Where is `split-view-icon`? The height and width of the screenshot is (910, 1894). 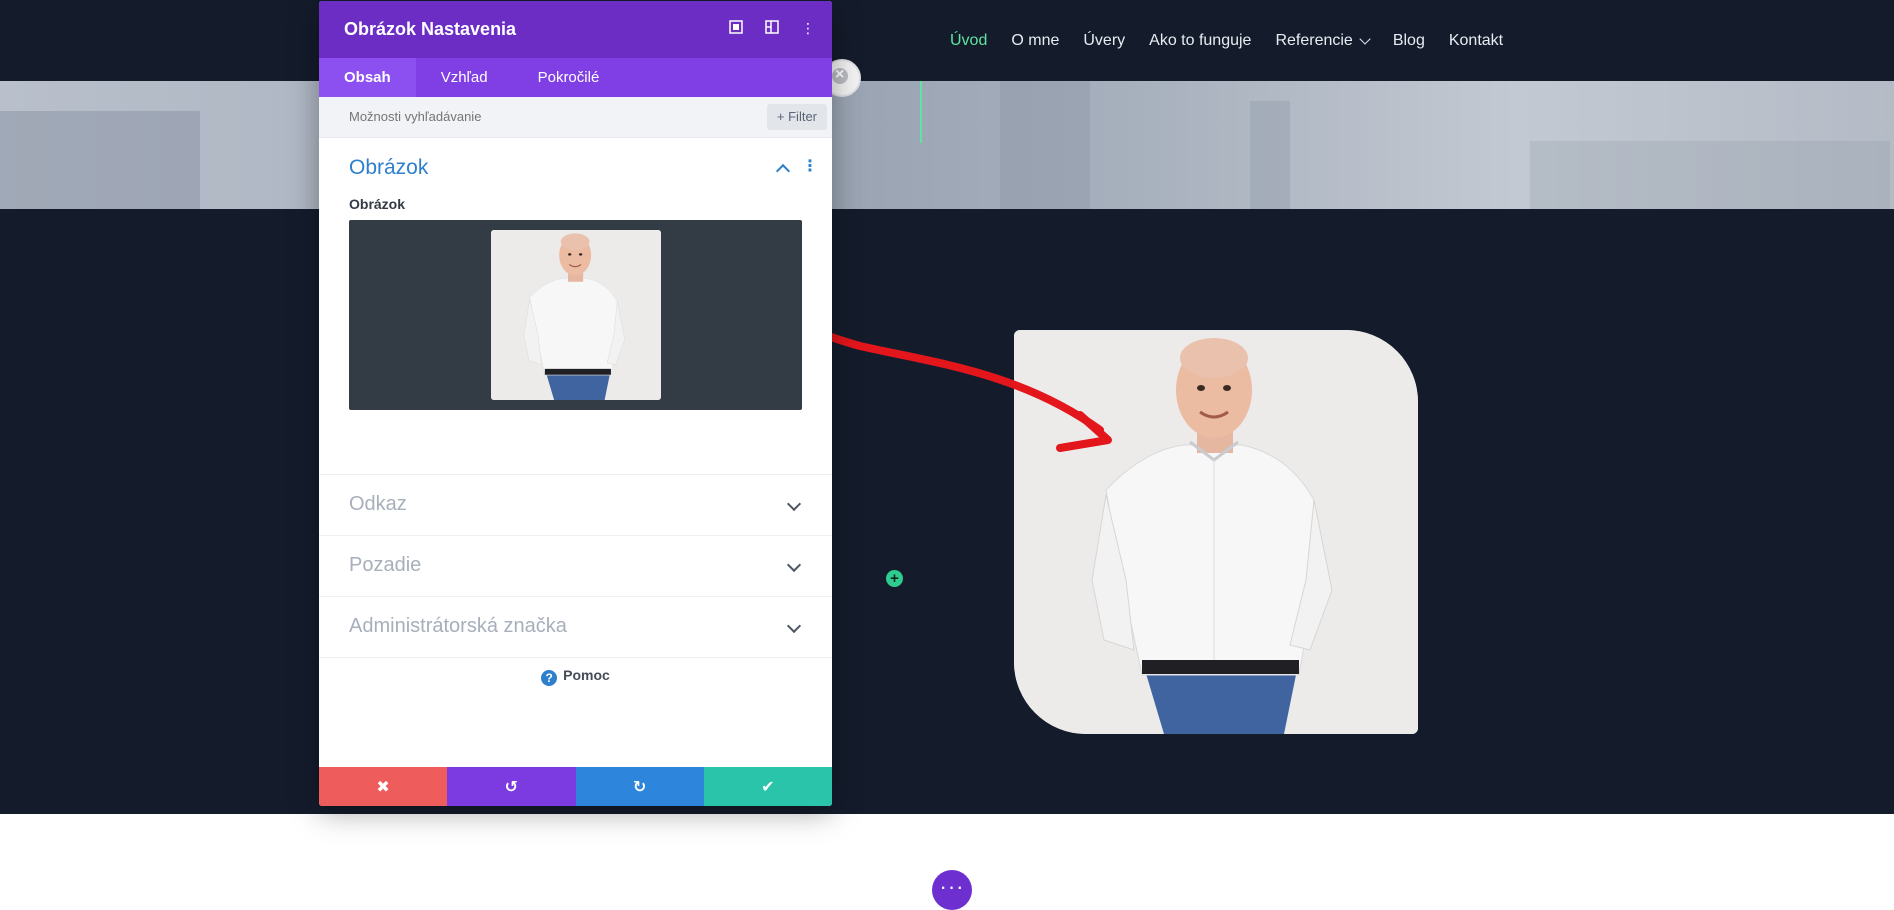
split-view-icon is located at coordinates (772, 28).